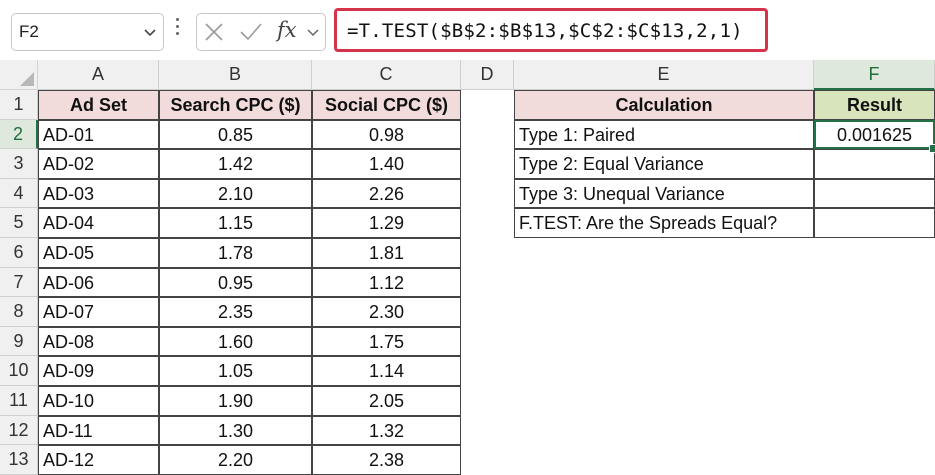 Image resolution: width=935 pixels, height=475 pixels. Describe the element at coordinates (19, 430) in the screenshot. I see `row-header-12: 12` at that location.